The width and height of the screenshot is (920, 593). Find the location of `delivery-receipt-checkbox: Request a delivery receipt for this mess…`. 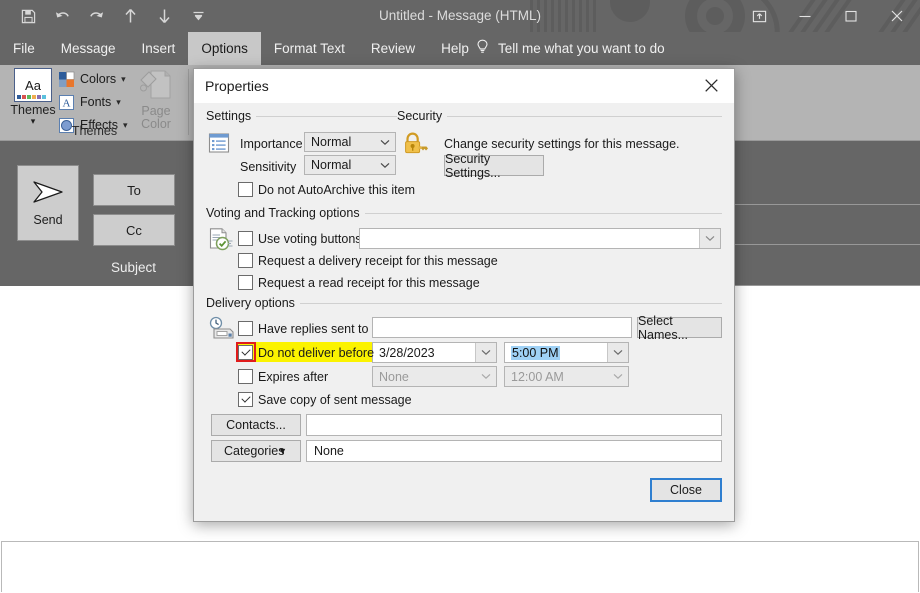

delivery-receipt-checkbox: Request a delivery receipt for this mess… is located at coordinates (368, 260).